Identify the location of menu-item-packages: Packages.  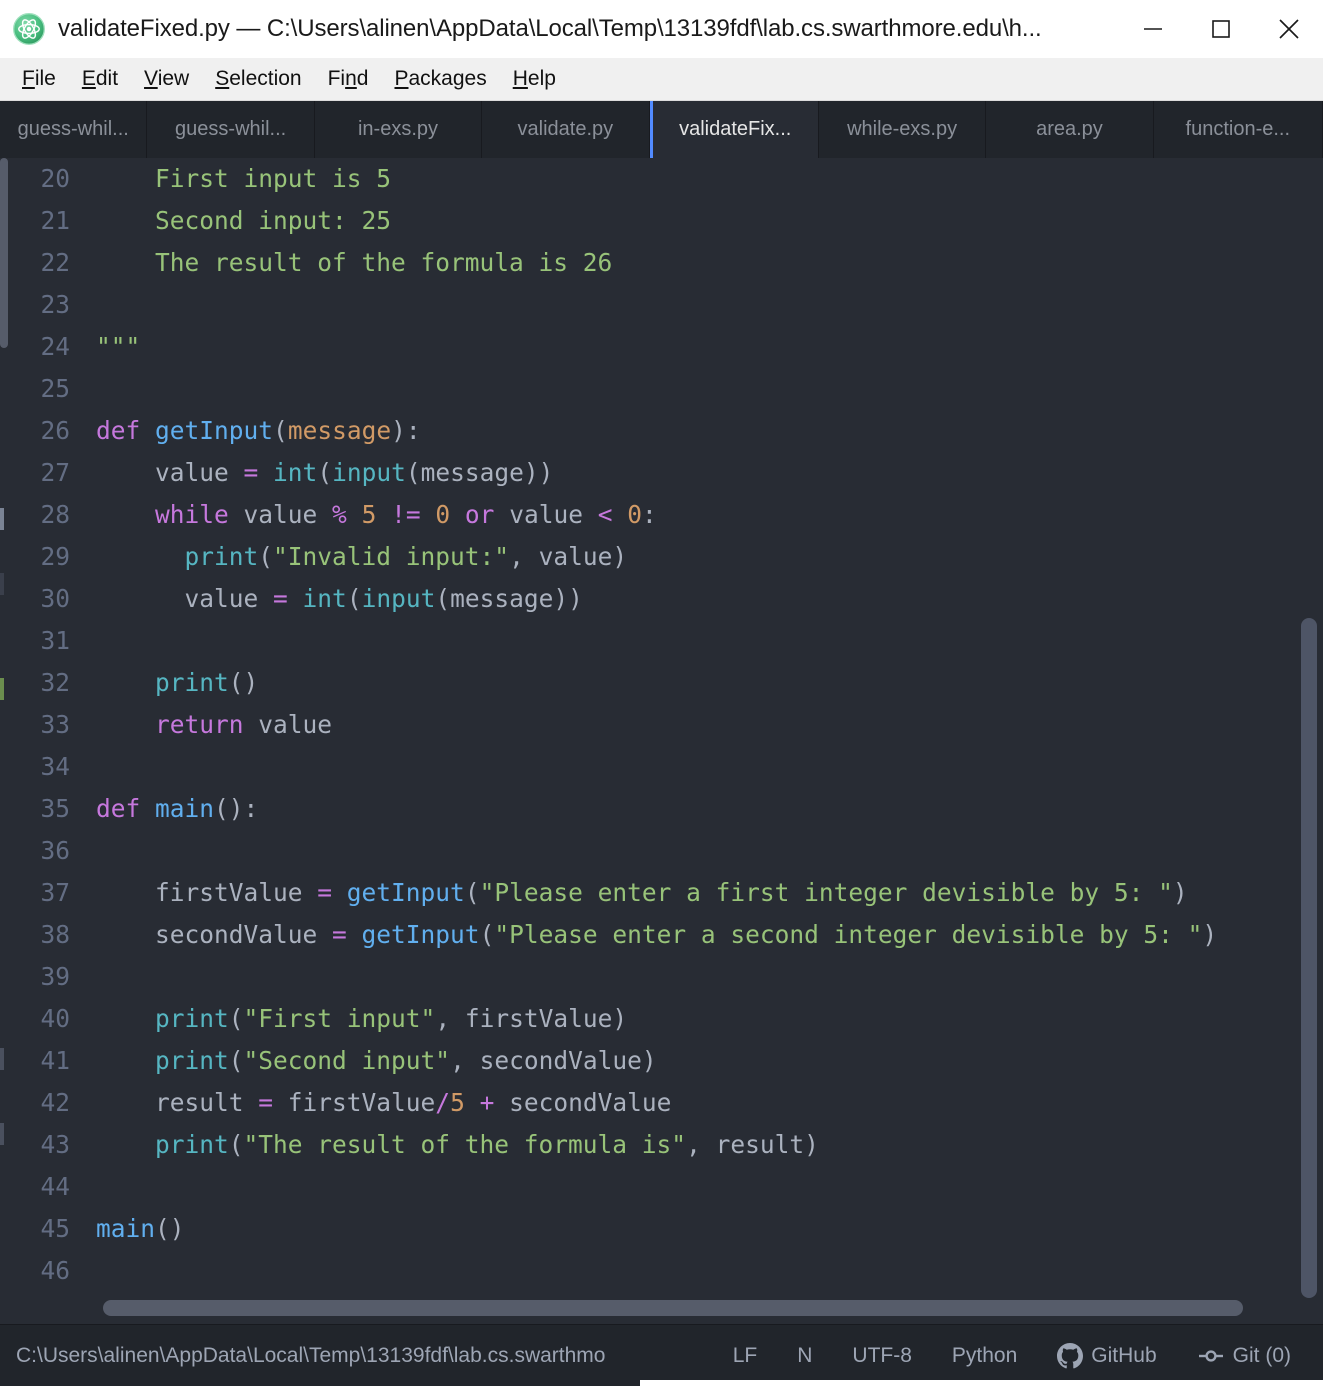
(441, 79).